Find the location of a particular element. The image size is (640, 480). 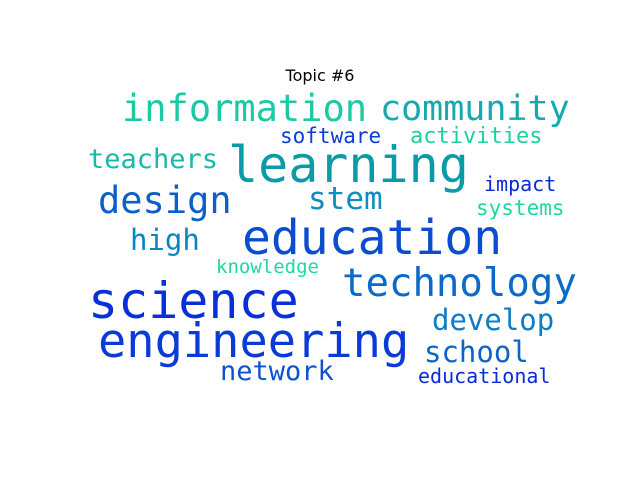

word-network: network is located at coordinates (277, 371).